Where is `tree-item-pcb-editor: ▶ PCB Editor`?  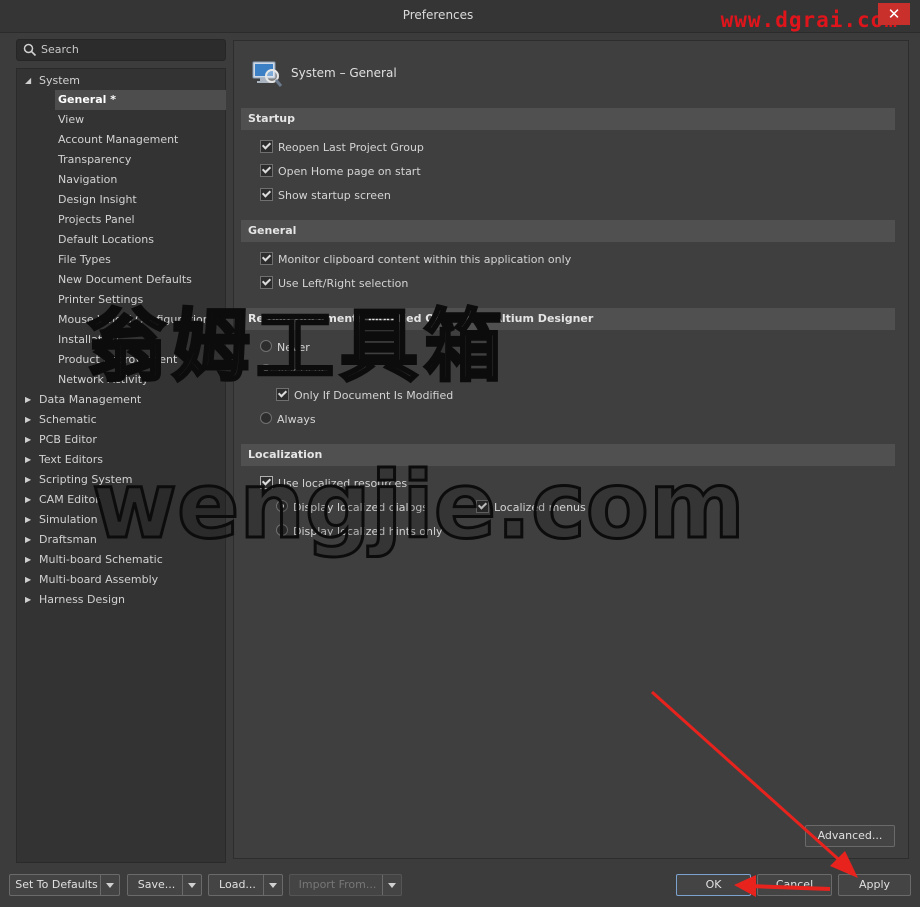
tree-item-pcb-editor: ▶ PCB Editor is located at coordinates (120, 440).